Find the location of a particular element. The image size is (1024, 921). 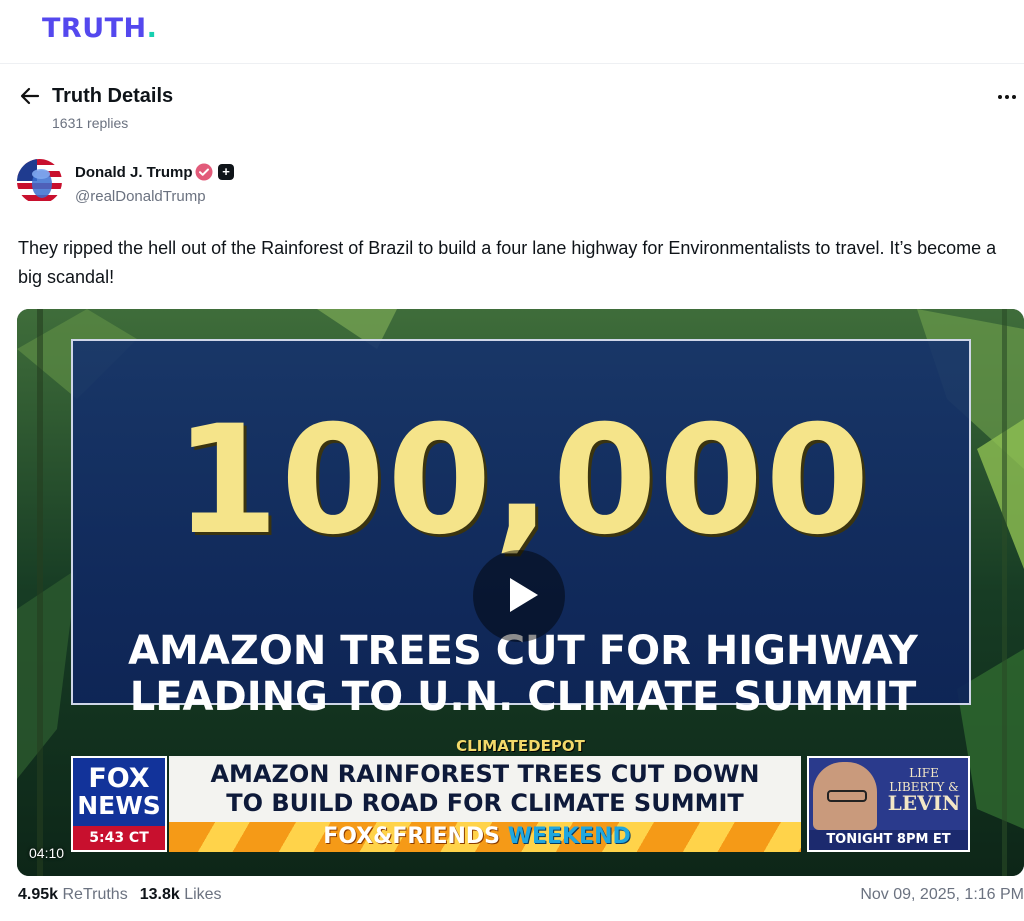

lower-third-line-2: TO BUILD ROAD FOR CLIMATE SUMMIT is located at coordinates (485, 803).